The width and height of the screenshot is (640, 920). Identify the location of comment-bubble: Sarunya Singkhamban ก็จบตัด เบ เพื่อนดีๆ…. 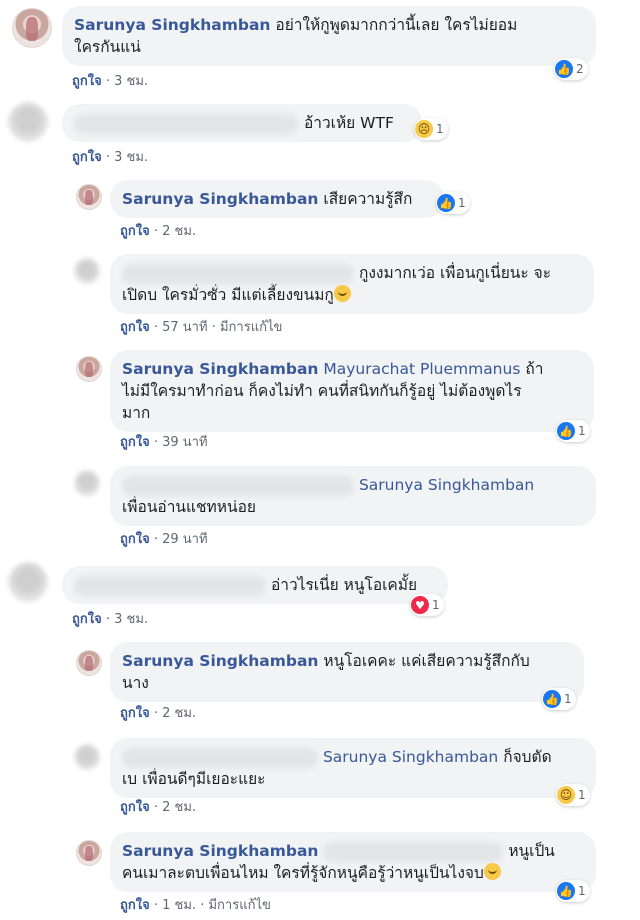
(353, 768).